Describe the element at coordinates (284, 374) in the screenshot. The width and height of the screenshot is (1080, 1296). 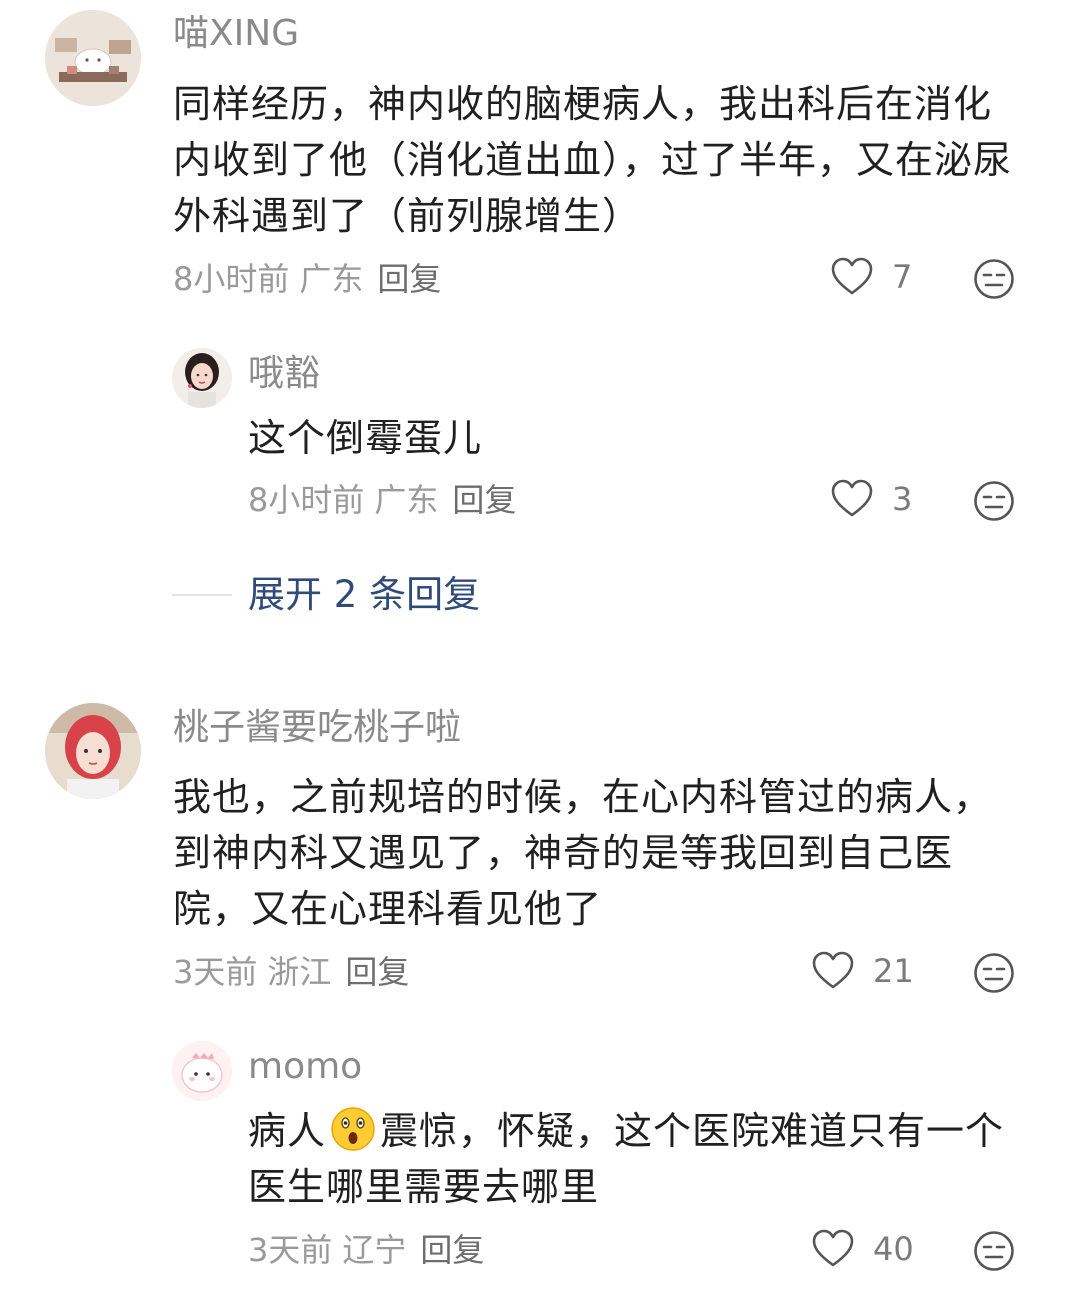
I see `username: 哦豁` at that location.